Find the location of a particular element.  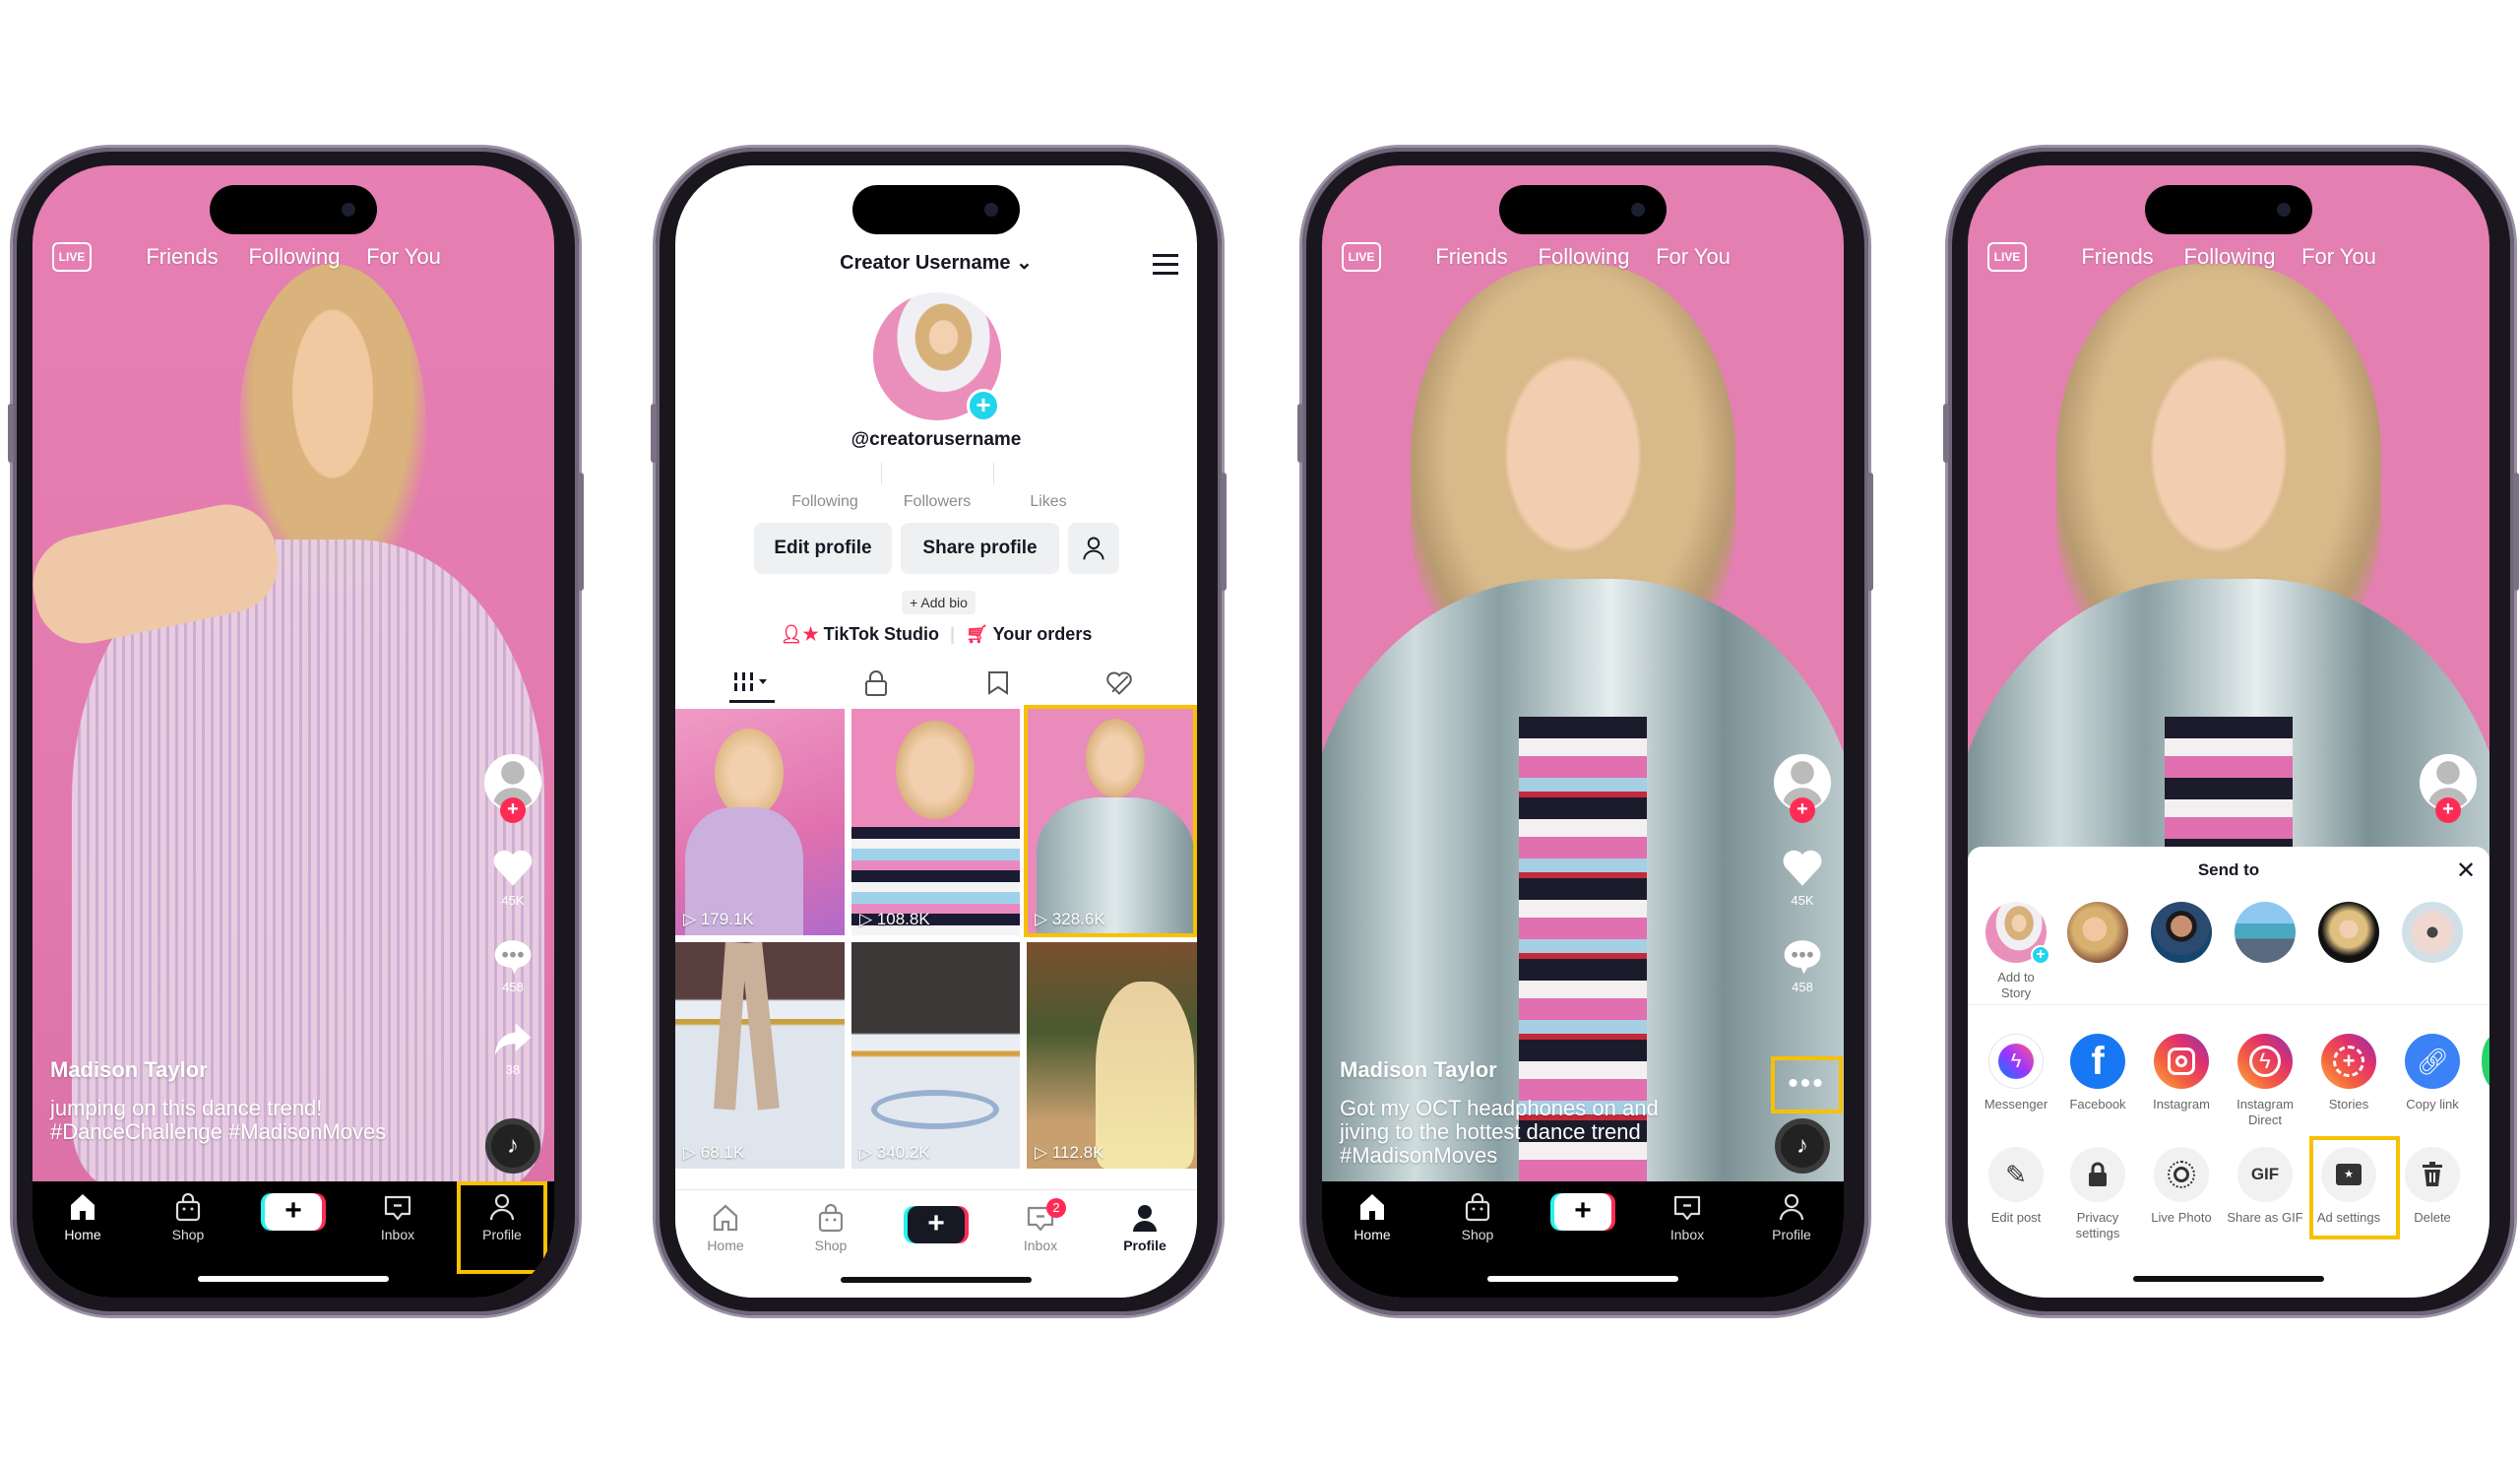

followers-label: Followers is located at coordinates (937, 502).